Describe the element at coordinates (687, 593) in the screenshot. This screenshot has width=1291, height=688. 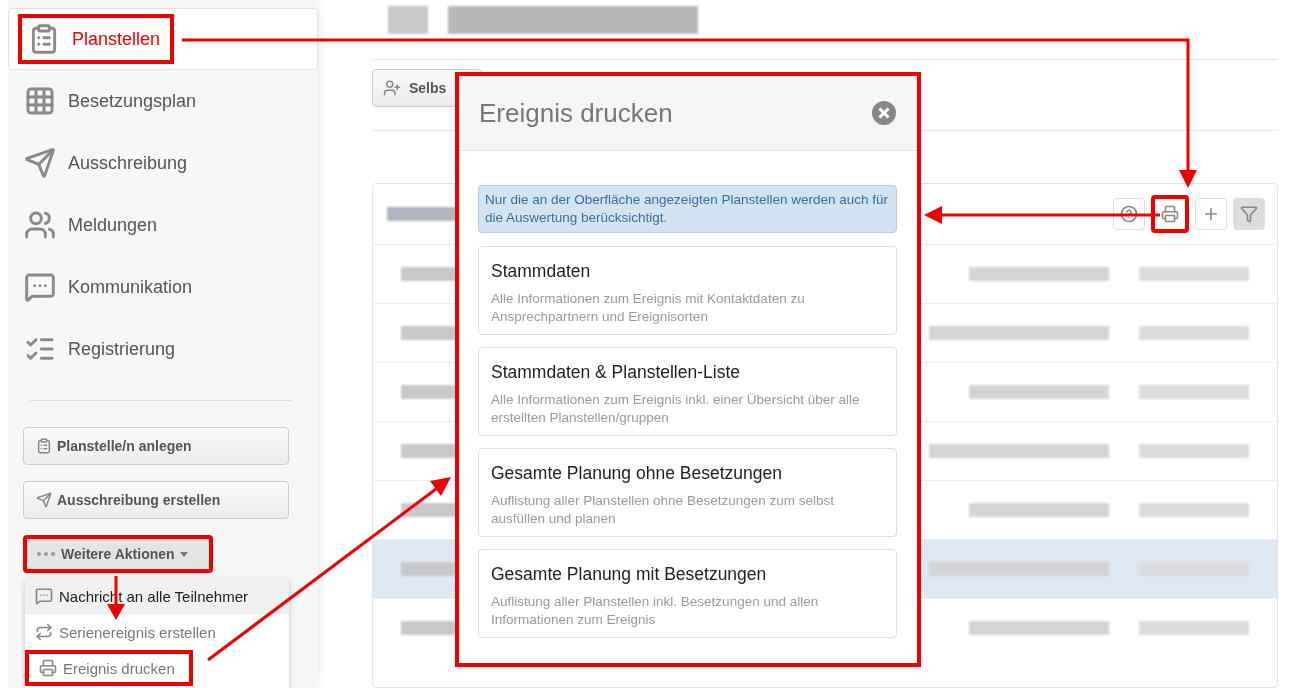
I see `print-option: Gesamte Planung mit Besetzungen Auflistung aller Planstellen inkl. Besetzungen und allen Informationen zum Ereignis` at that location.